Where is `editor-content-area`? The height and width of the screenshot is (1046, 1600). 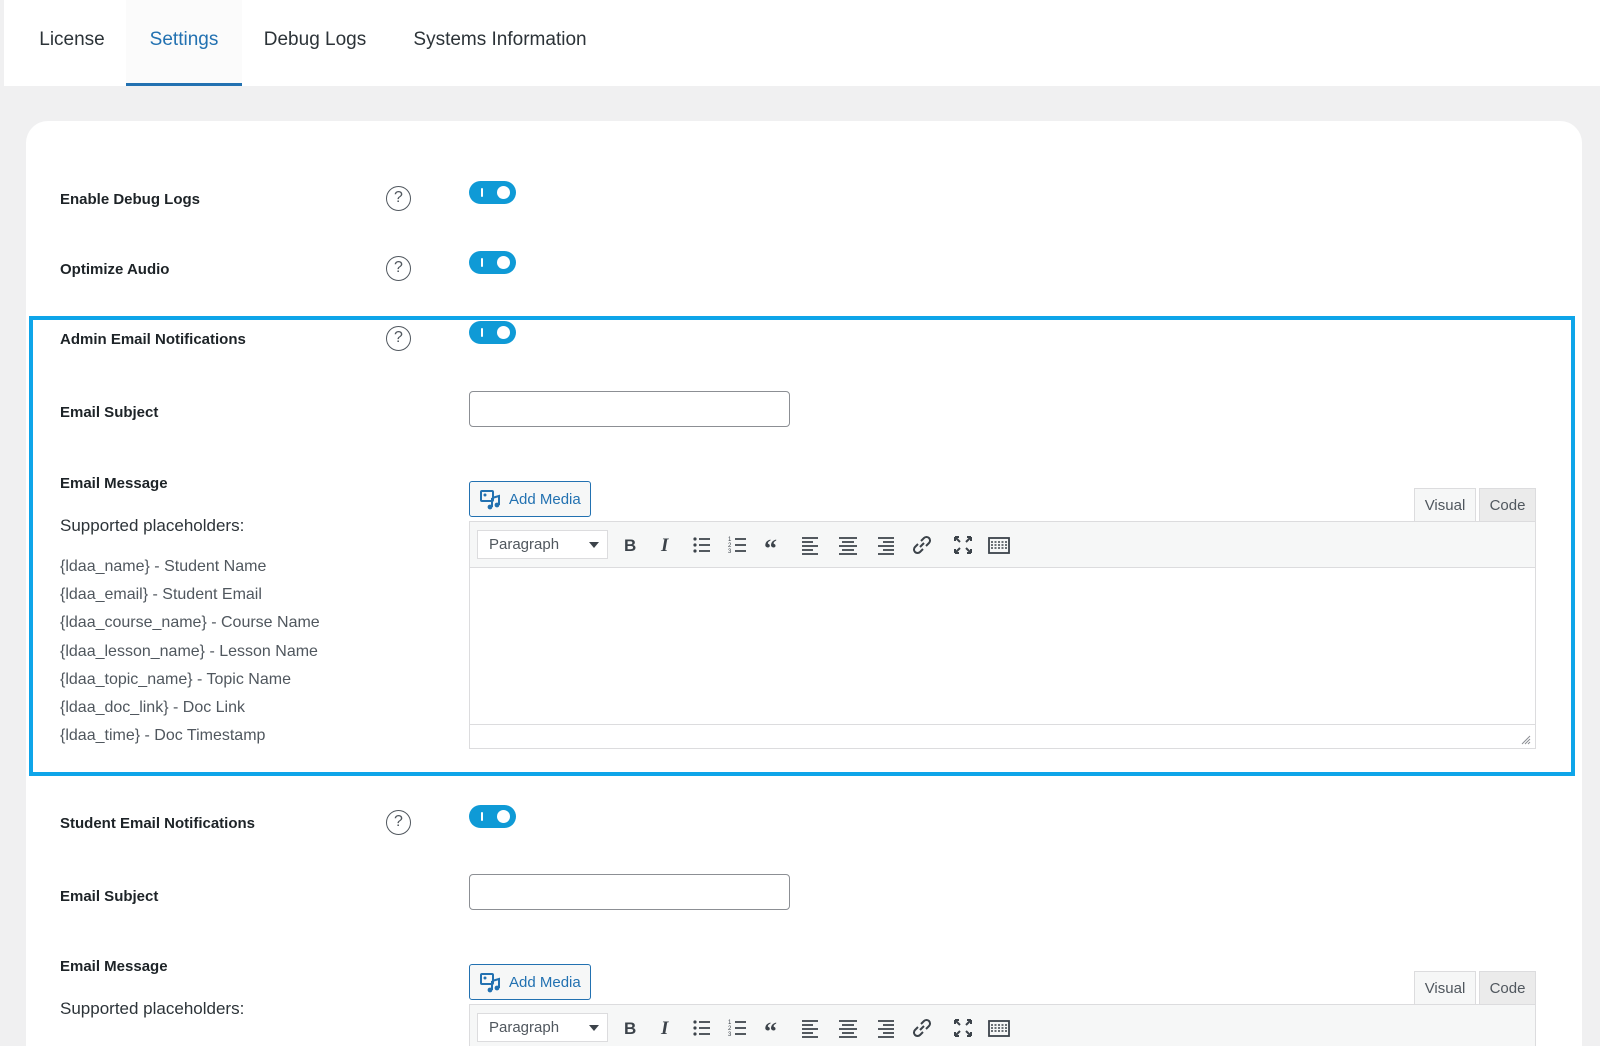
editor-content-area is located at coordinates (1002, 646).